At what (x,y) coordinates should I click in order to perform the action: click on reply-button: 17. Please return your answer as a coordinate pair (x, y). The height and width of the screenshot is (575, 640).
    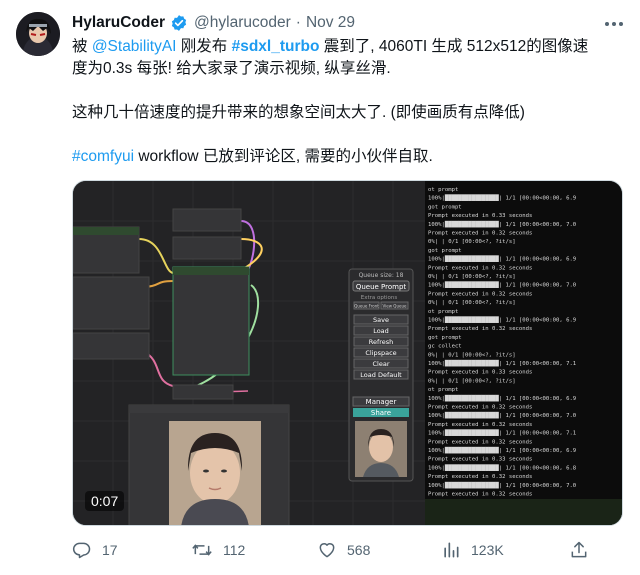
    Looking at the image, I should click on (95, 550).